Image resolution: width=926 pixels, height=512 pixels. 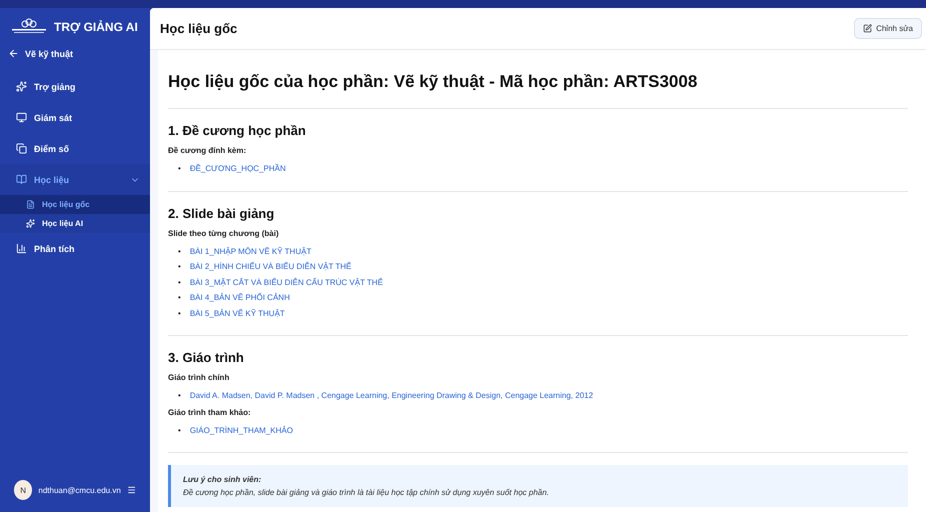 I want to click on user-email: ndthuan@cmcu.edu.vn, so click(x=79, y=490).